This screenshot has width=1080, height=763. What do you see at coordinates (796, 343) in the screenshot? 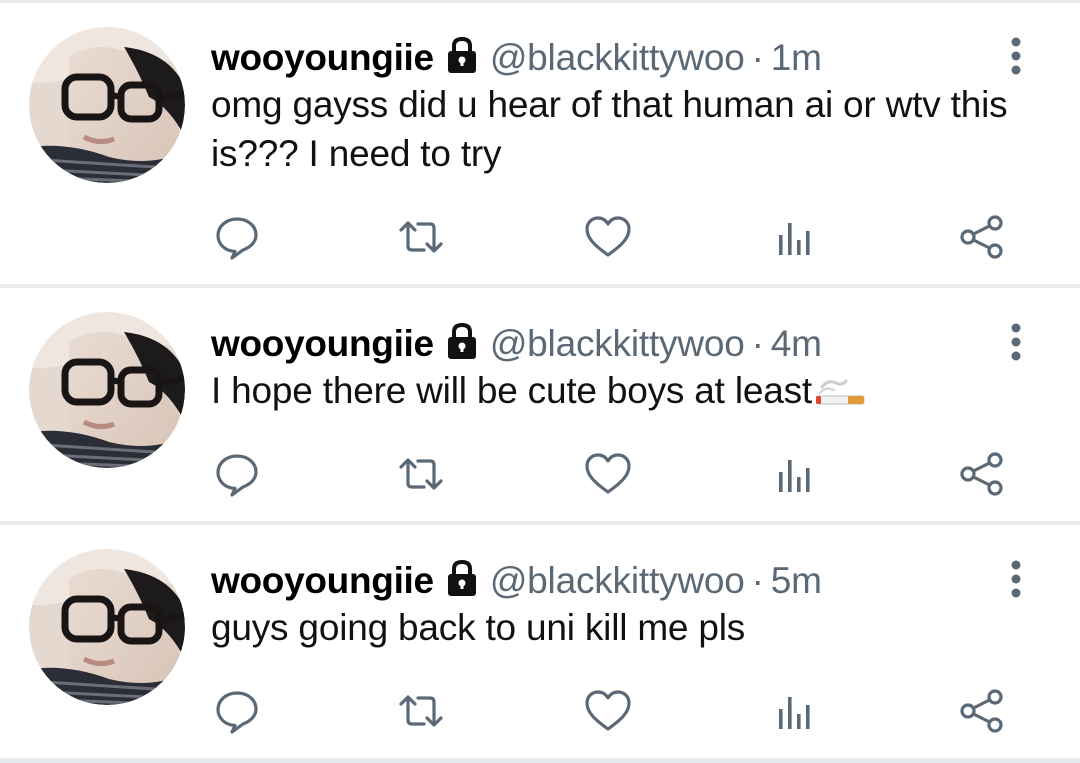
I see `timestamp: 4m` at bounding box center [796, 343].